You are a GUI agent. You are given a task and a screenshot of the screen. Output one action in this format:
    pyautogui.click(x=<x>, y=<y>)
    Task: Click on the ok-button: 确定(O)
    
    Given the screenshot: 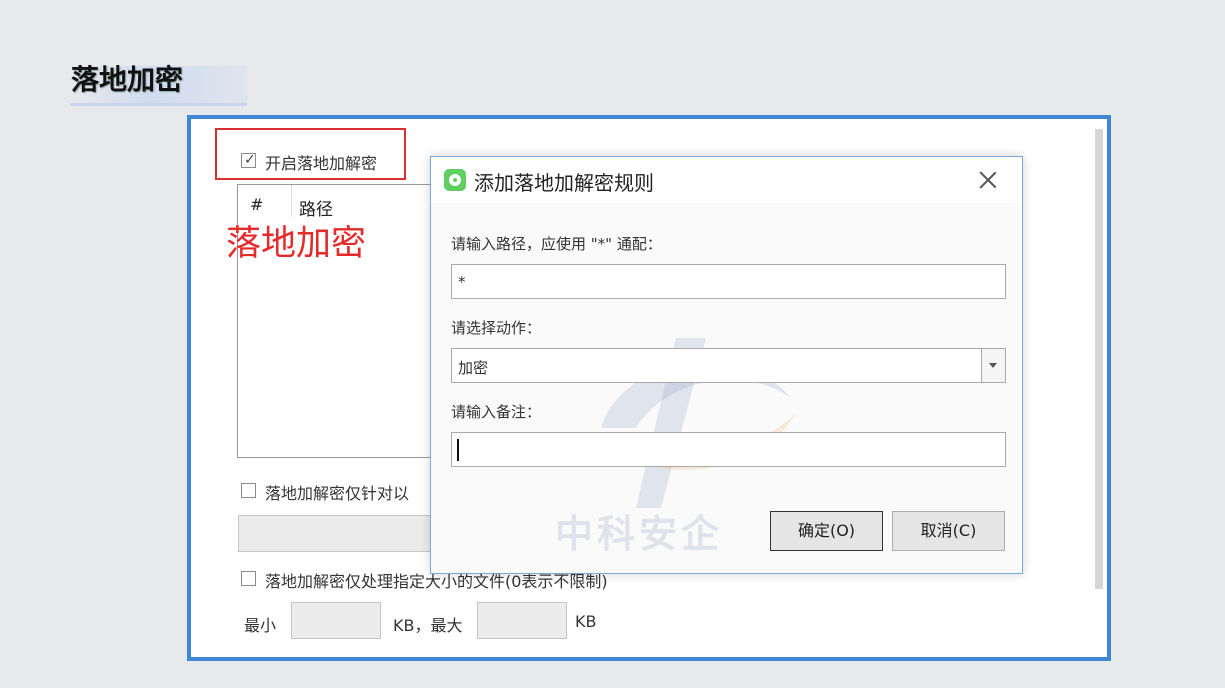 What is the action you would take?
    pyautogui.click(x=826, y=531)
    